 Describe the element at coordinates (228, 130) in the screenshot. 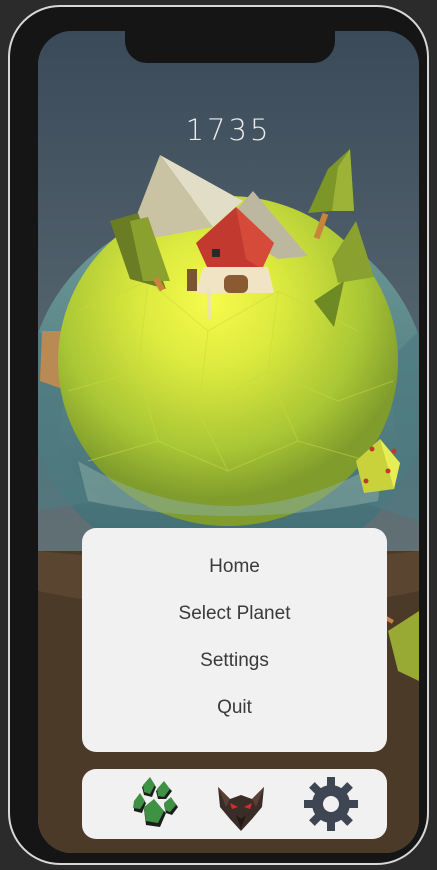

I see `score-counter: 1735` at that location.